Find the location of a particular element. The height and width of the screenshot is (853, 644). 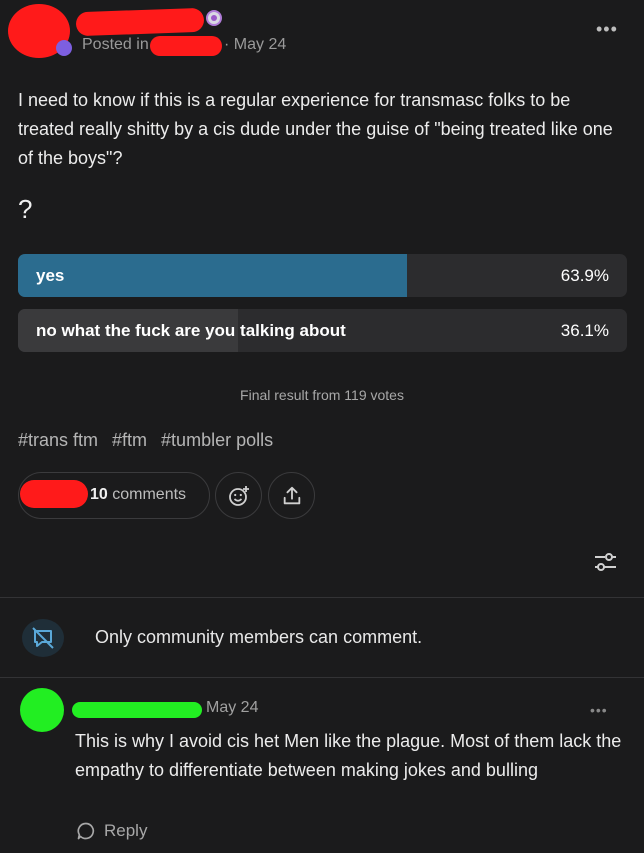

filter-sliders-icon is located at coordinates (605, 562).